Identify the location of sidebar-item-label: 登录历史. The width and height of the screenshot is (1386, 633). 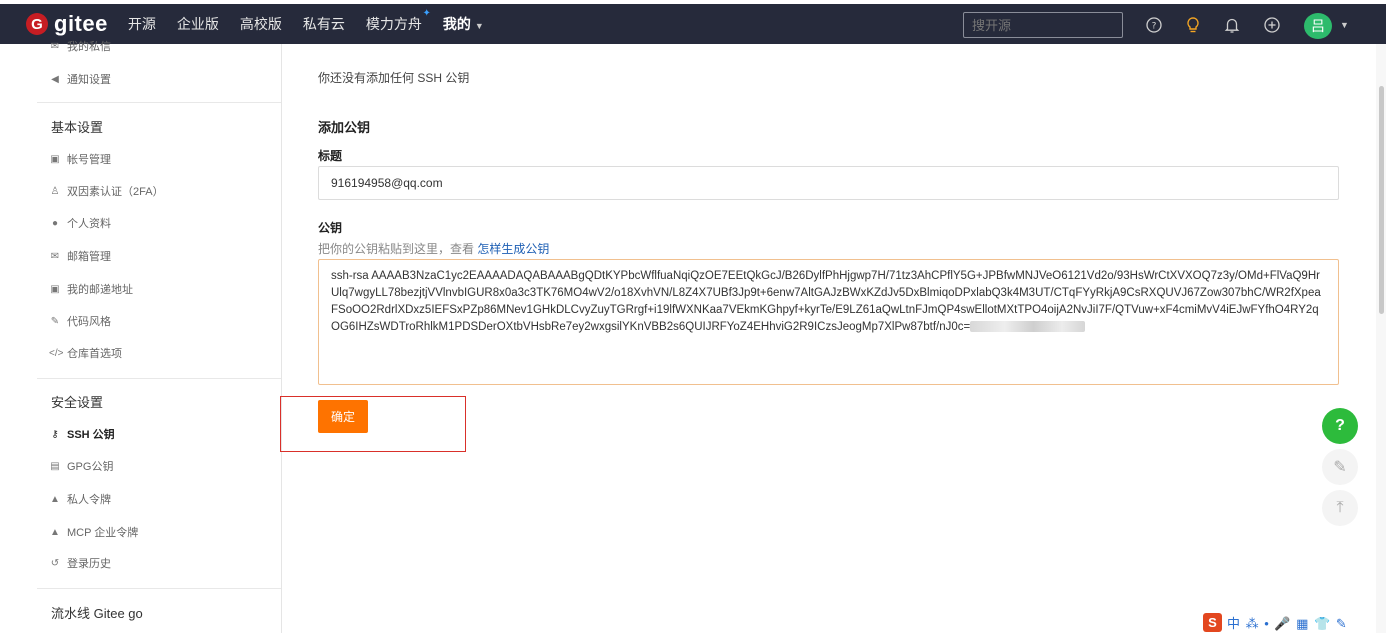
(89, 564).